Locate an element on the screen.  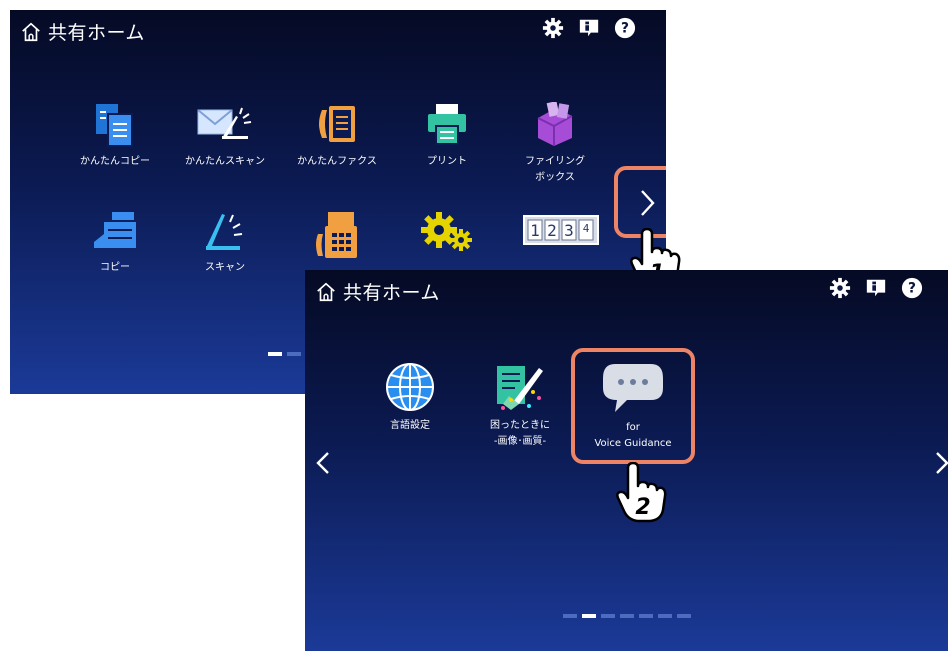
speech-bubble-icon is located at coordinates (633, 388).